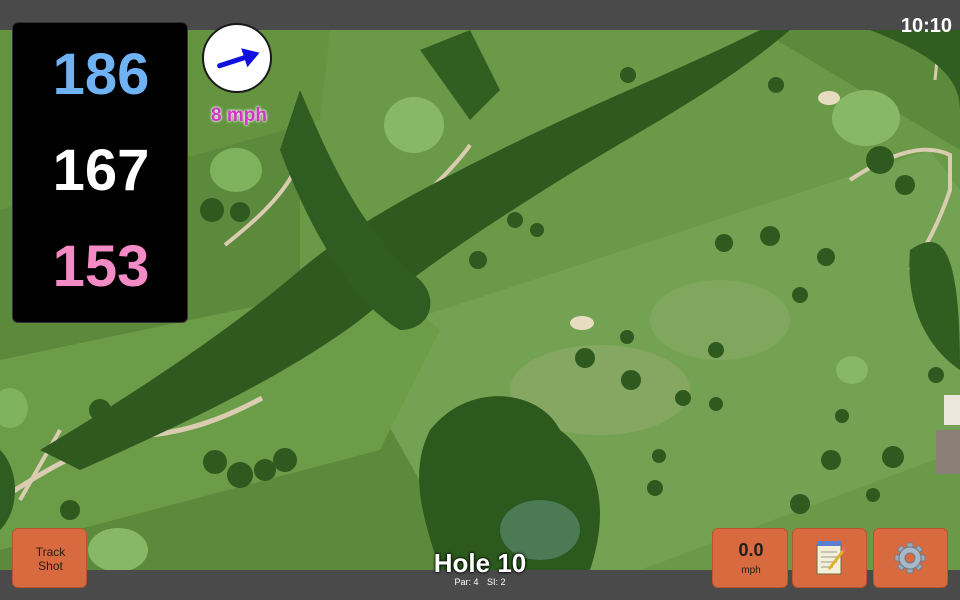  I want to click on hole-title: Hole 10, so click(480, 563).